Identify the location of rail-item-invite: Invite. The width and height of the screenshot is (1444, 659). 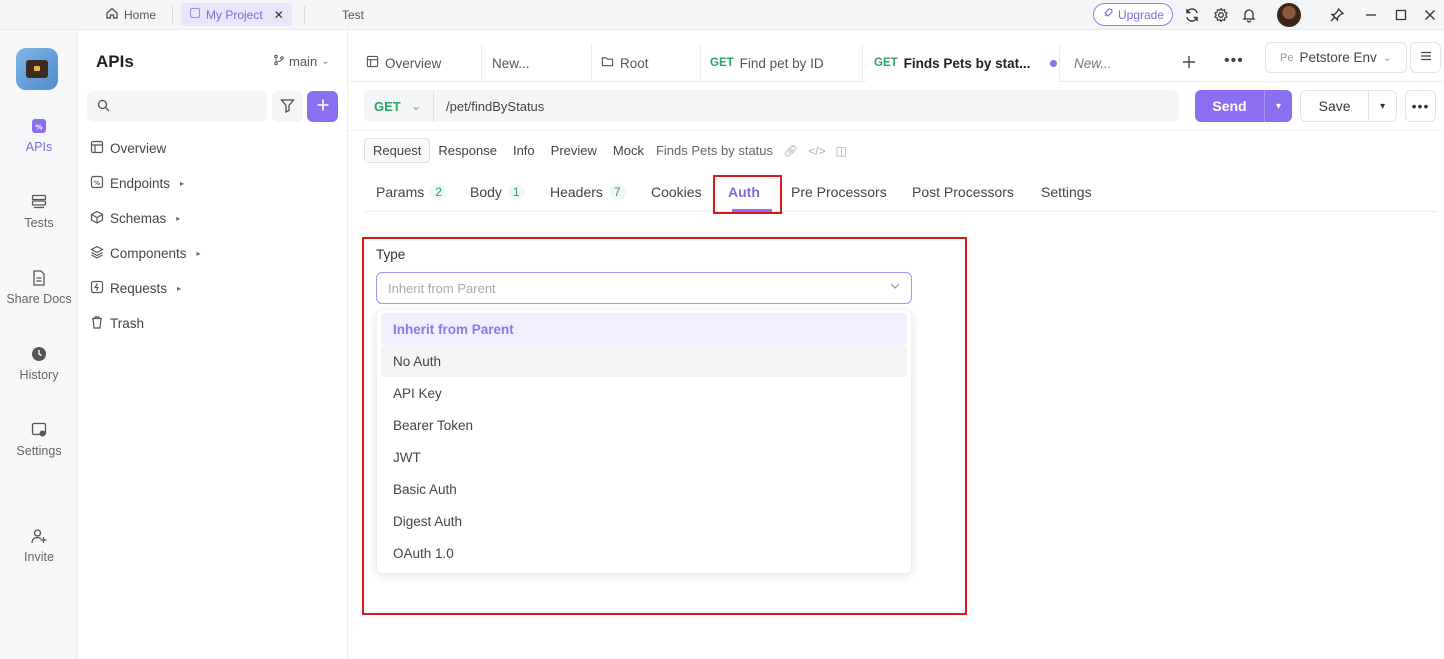
(39, 545).